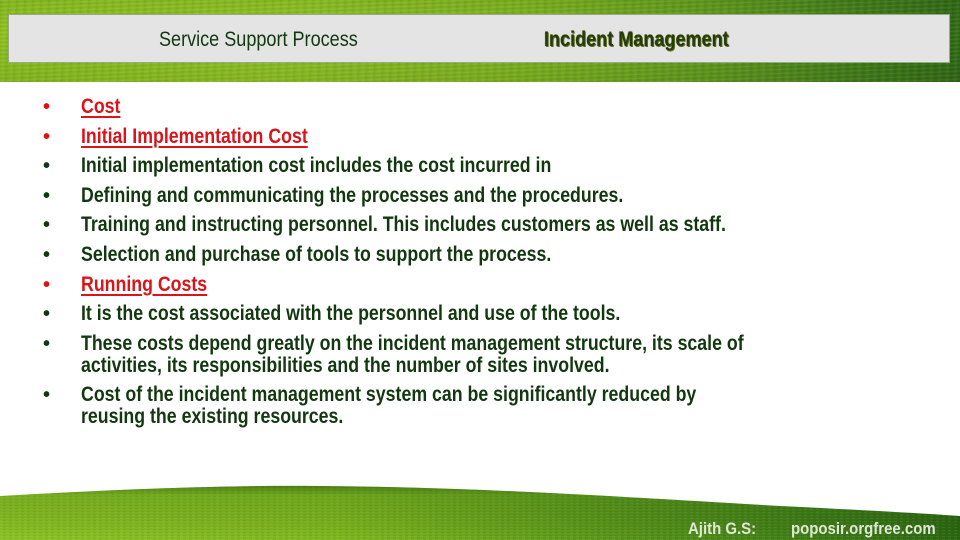  What do you see at coordinates (722, 528) in the screenshot?
I see `footer-author: Ajith G.S:` at bounding box center [722, 528].